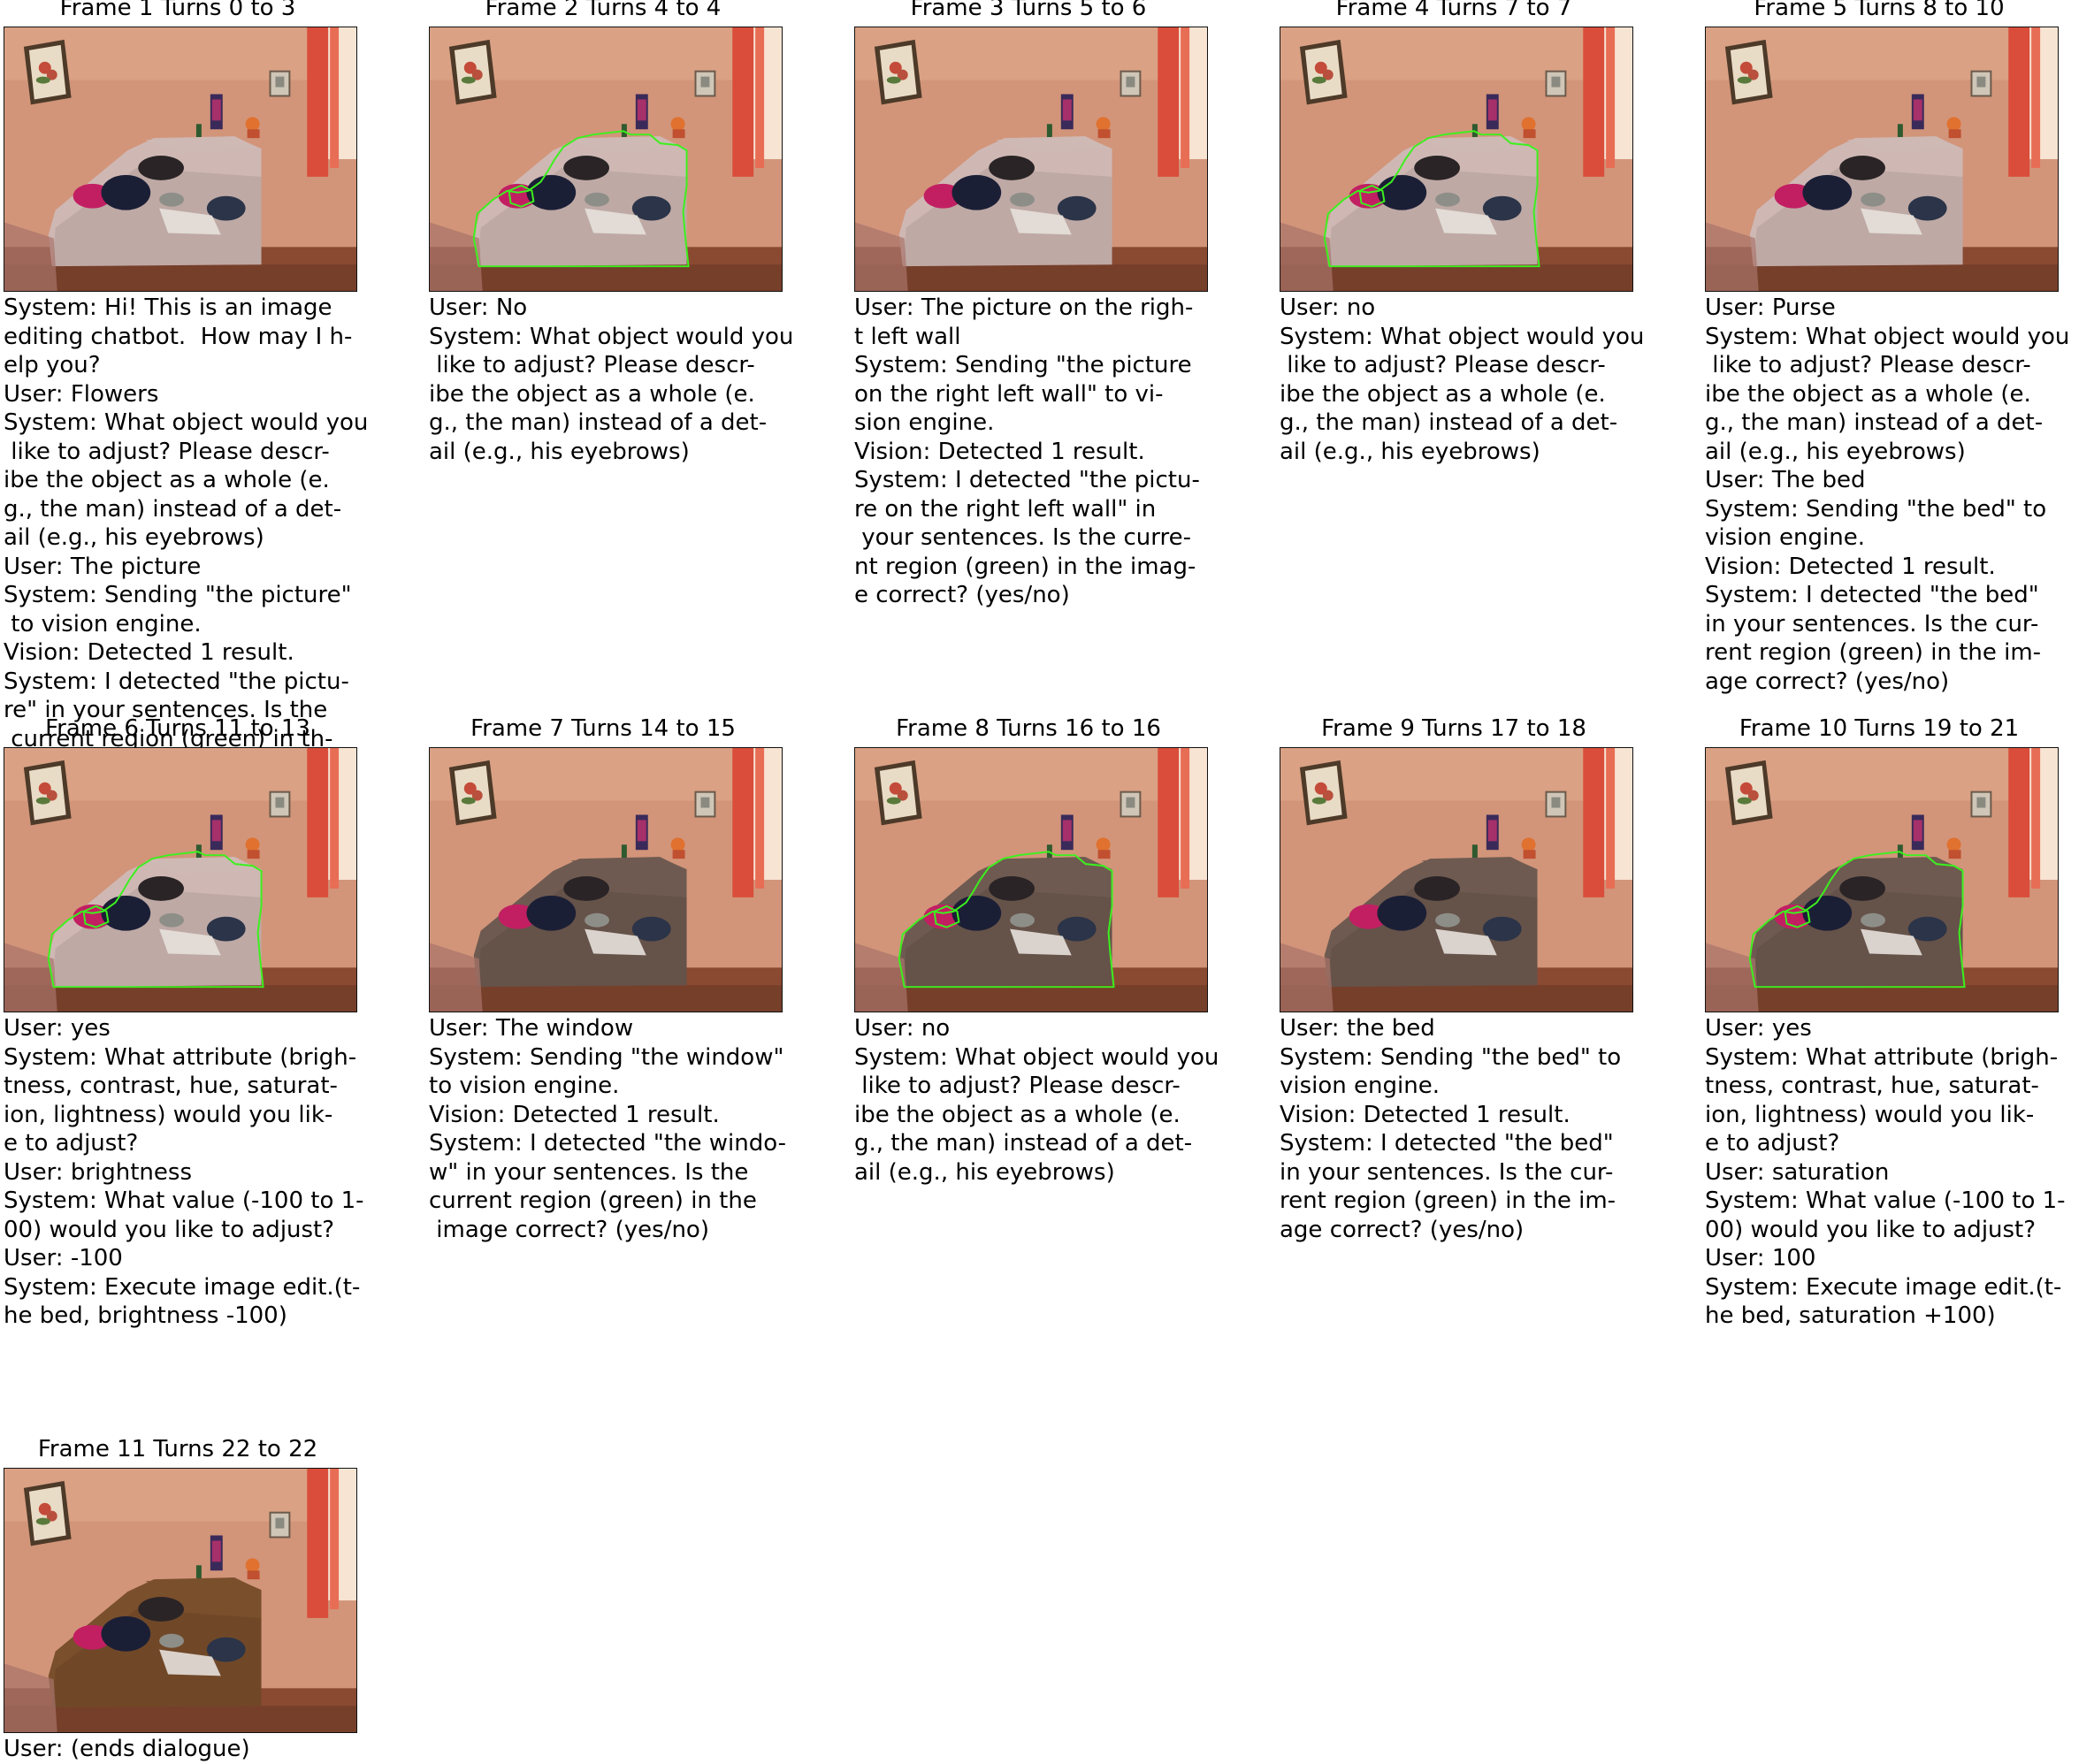 The width and height of the screenshot is (2094, 1764). Describe the element at coordinates (1872, 595) in the screenshot. I see `transcript-line: System: I detected "the bed"` at that location.